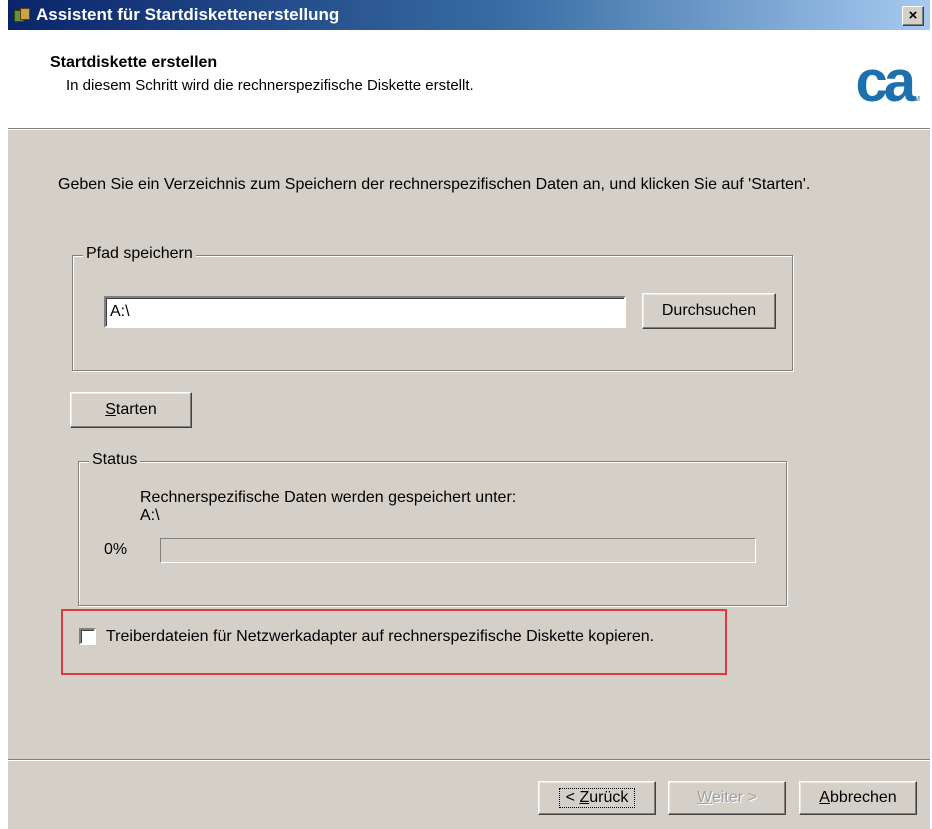 The width and height of the screenshot is (932, 829). Describe the element at coordinates (134, 62) in the screenshot. I see `step-title: Startdiskette erstellen` at that location.